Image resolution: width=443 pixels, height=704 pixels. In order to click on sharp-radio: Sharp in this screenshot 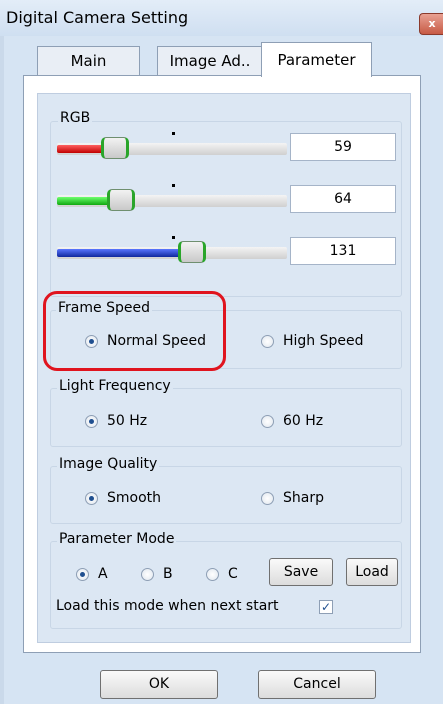, I will do `click(301, 500)`.